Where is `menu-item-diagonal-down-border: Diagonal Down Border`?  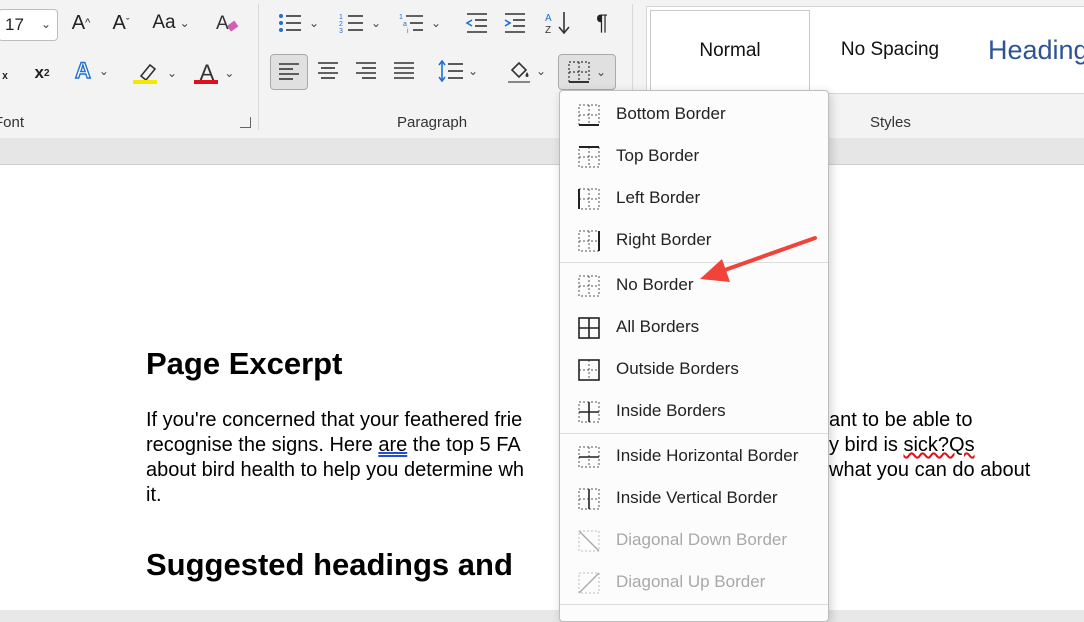 menu-item-diagonal-down-border: Diagonal Down Border is located at coordinates (694, 540).